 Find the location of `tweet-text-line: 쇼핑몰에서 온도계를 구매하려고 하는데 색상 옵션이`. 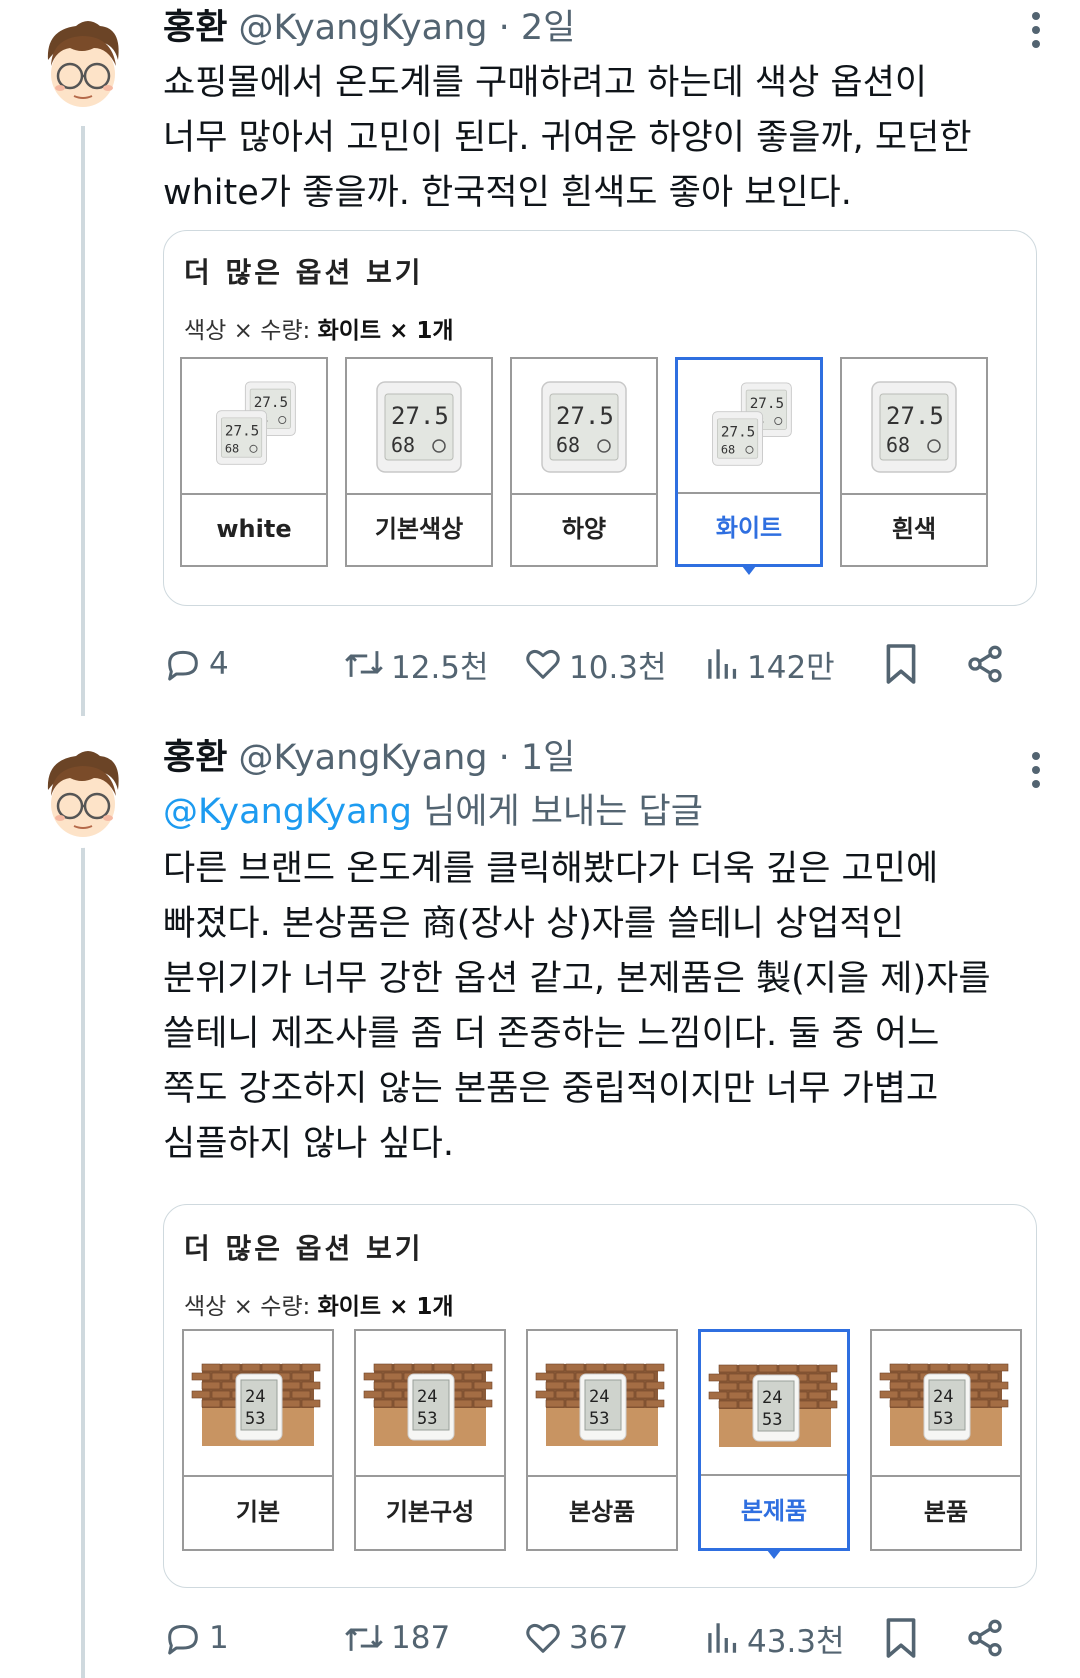

tweet-text-line: 쇼핑몰에서 온도계를 구매하려고 하는데 색상 옵션이 is located at coordinates (545, 83).